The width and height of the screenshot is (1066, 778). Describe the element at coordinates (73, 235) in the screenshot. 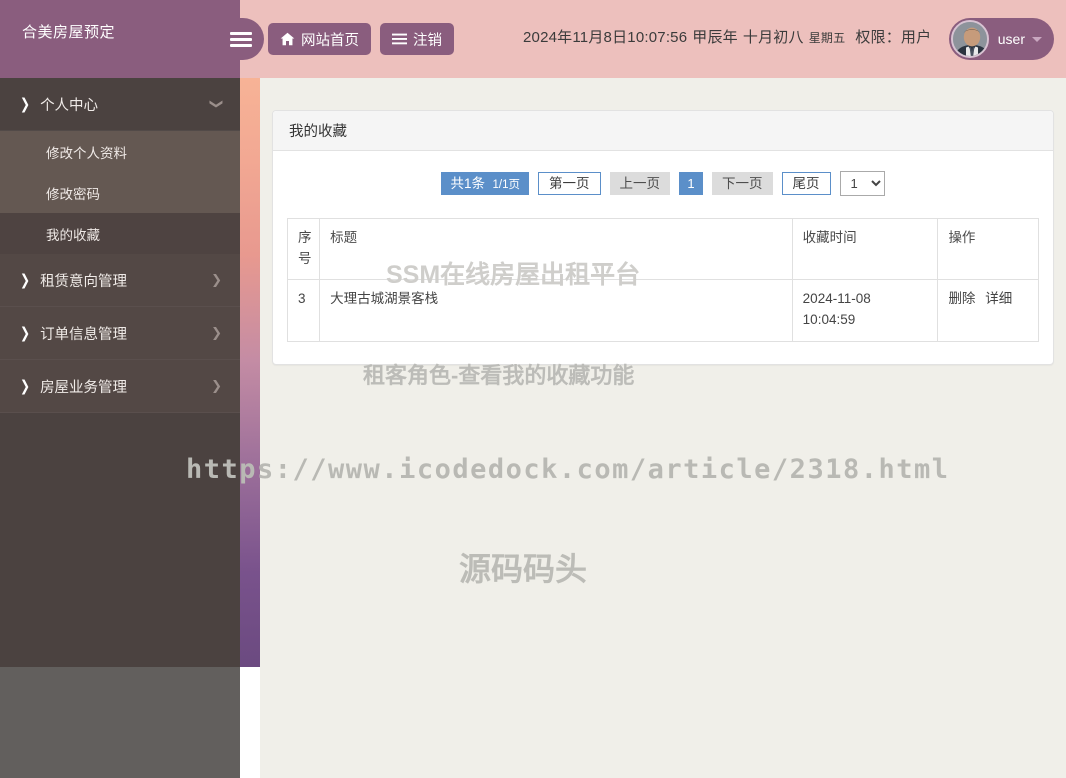

I see `sidebar-item-label: 我的收藏` at that location.